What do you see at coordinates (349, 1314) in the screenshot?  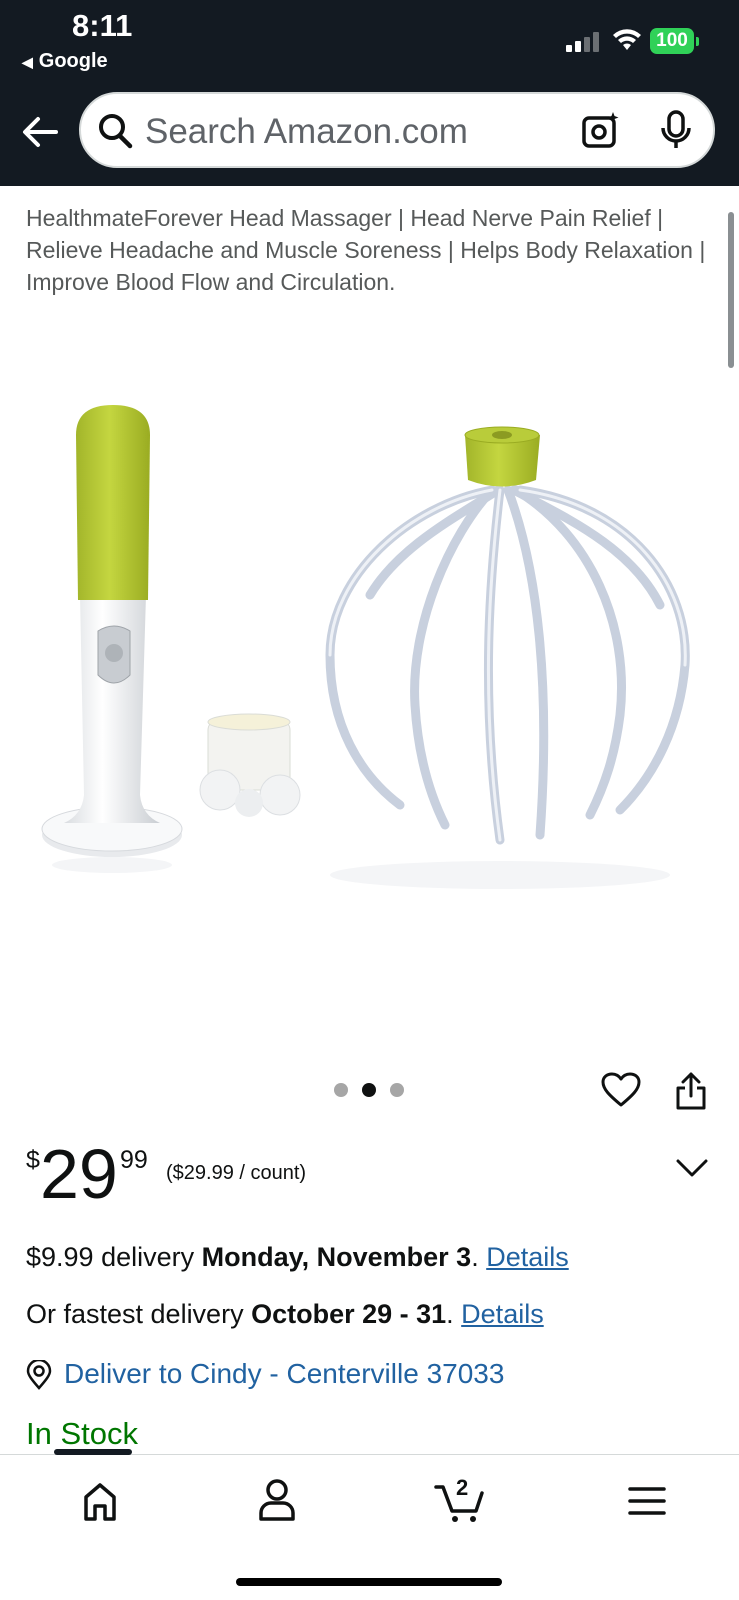 I see `fastest-delivery-date: October 29 - 31` at bounding box center [349, 1314].